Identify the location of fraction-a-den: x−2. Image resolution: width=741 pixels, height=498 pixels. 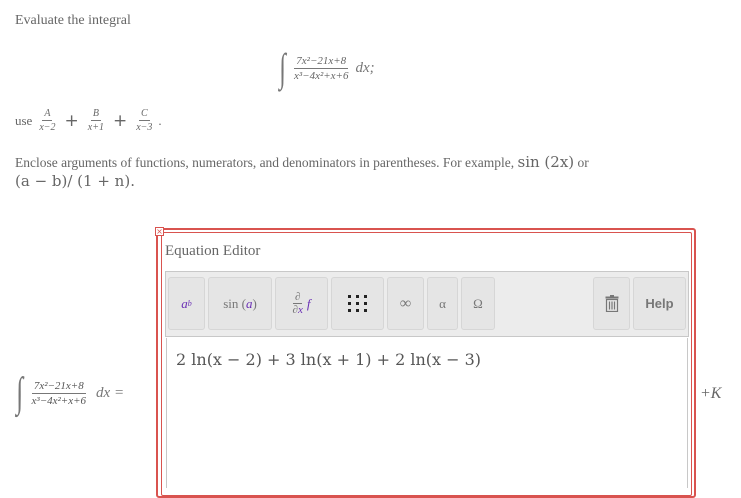
(47, 127).